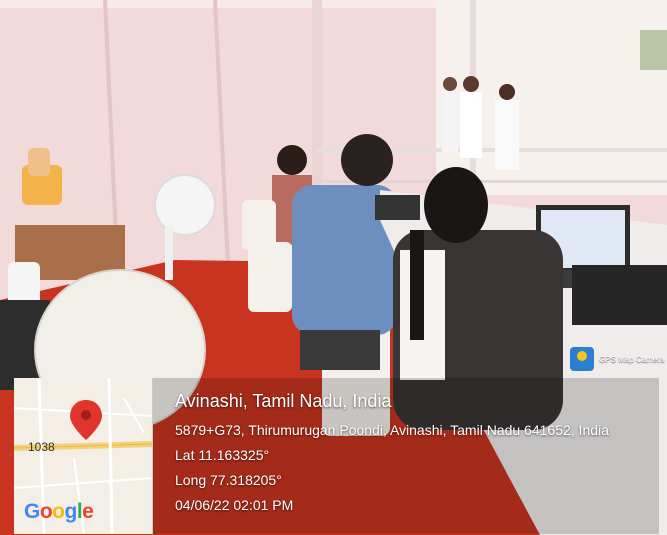 The image size is (667, 535). I want to click on google-logo: Google, so click(59, 512).